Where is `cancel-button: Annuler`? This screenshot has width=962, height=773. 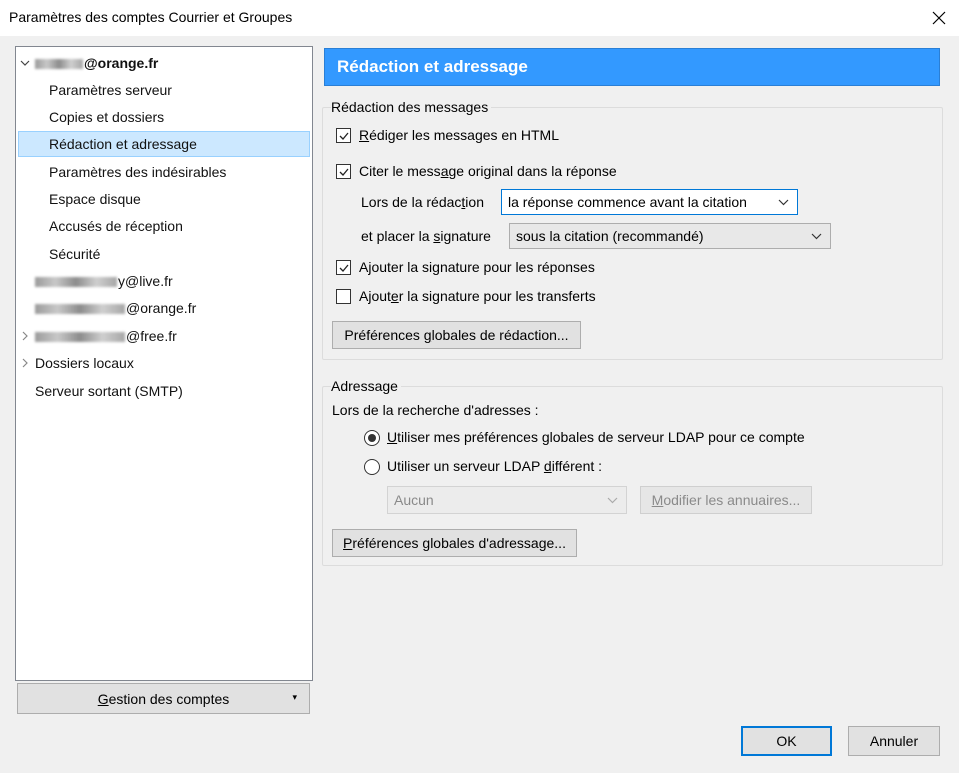
cancel-button: Annuler is located at coordinates (894, 741).